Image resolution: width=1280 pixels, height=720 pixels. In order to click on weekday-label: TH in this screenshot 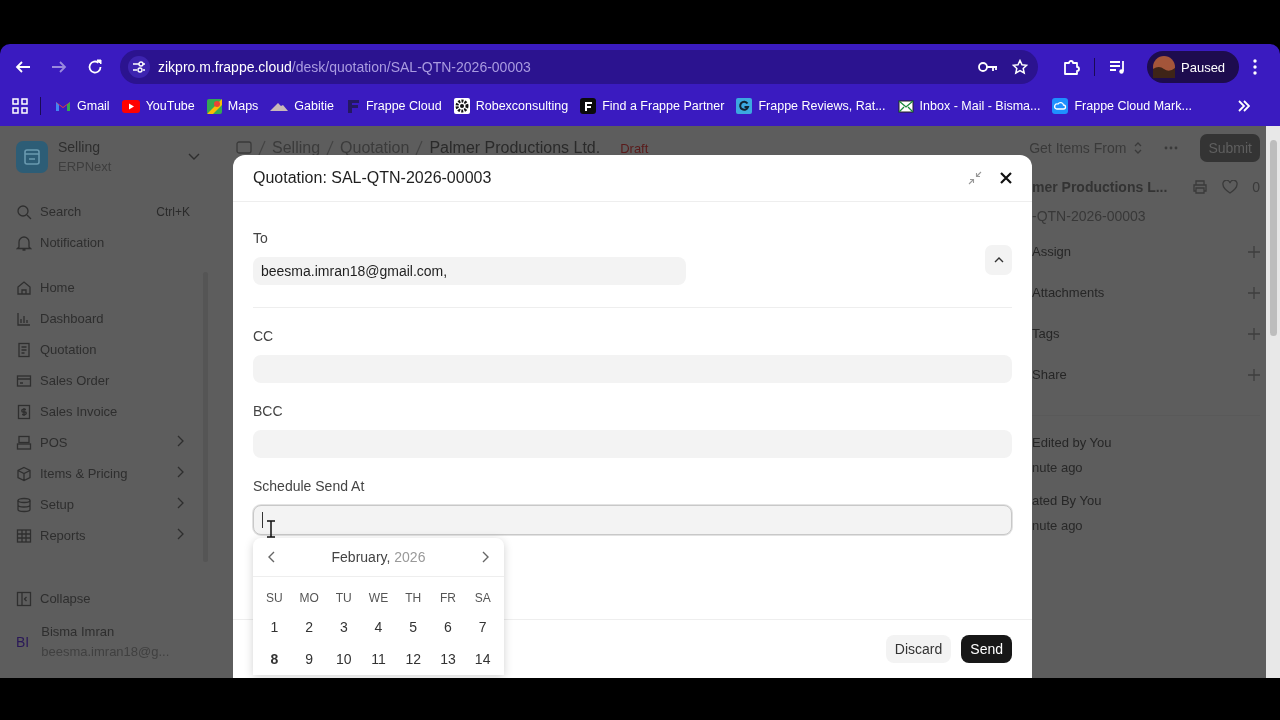, I will do `click(413, 598)`.